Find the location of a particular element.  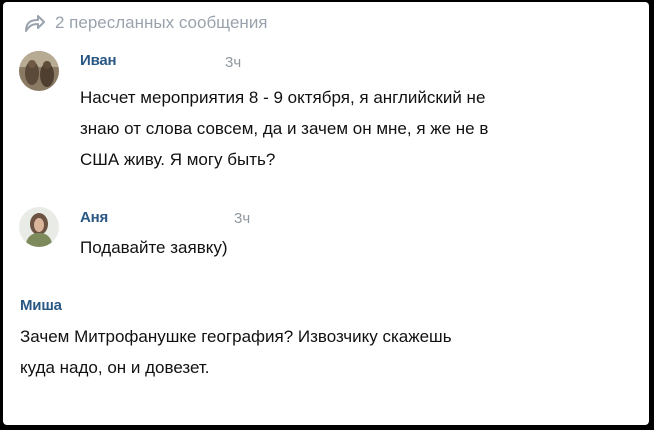

message-line: Подавайте заявку) is located at coordinates (154, 247).